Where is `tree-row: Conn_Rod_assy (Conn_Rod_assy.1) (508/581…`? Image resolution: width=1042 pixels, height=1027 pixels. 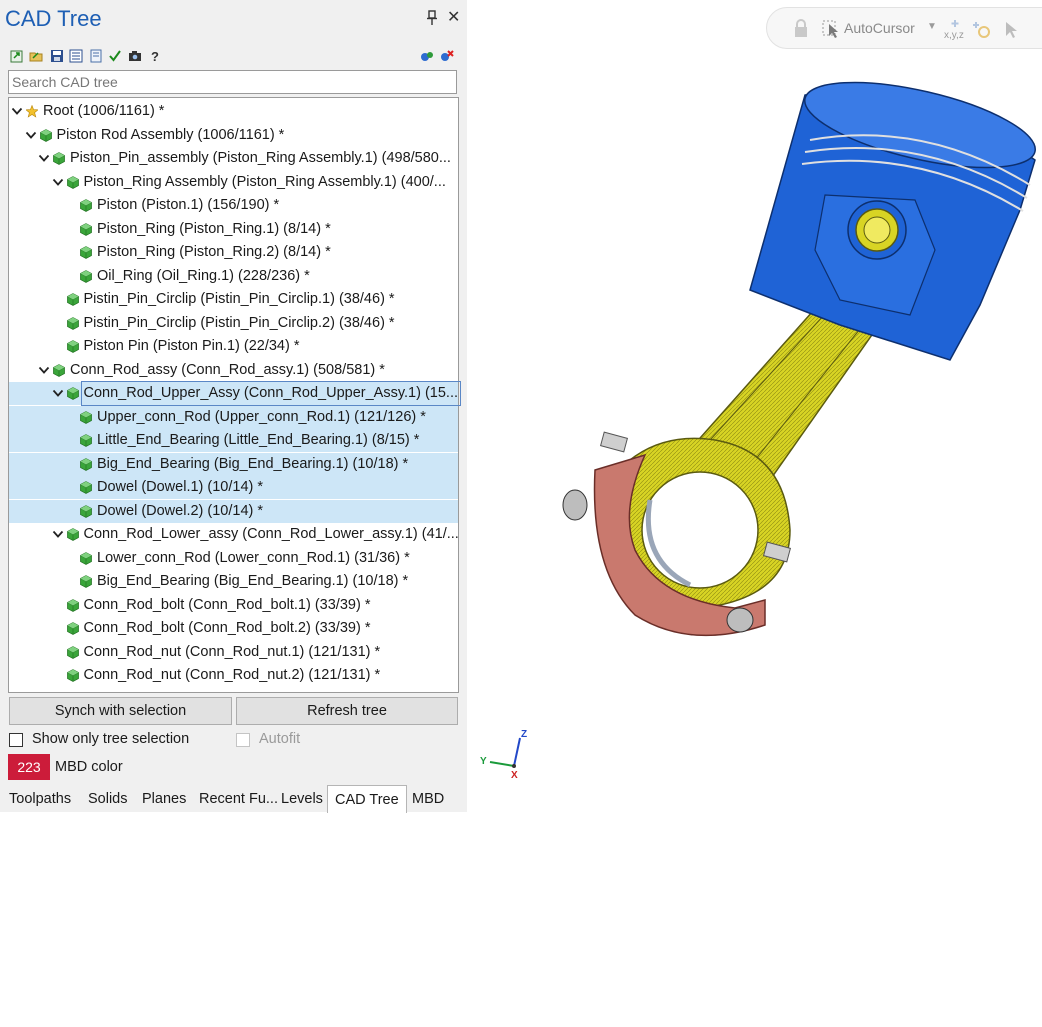 tree-row: Conn_Rod_assy (Conn_Rod_assy.1) (508/581… is located at coordinates (233, 370).